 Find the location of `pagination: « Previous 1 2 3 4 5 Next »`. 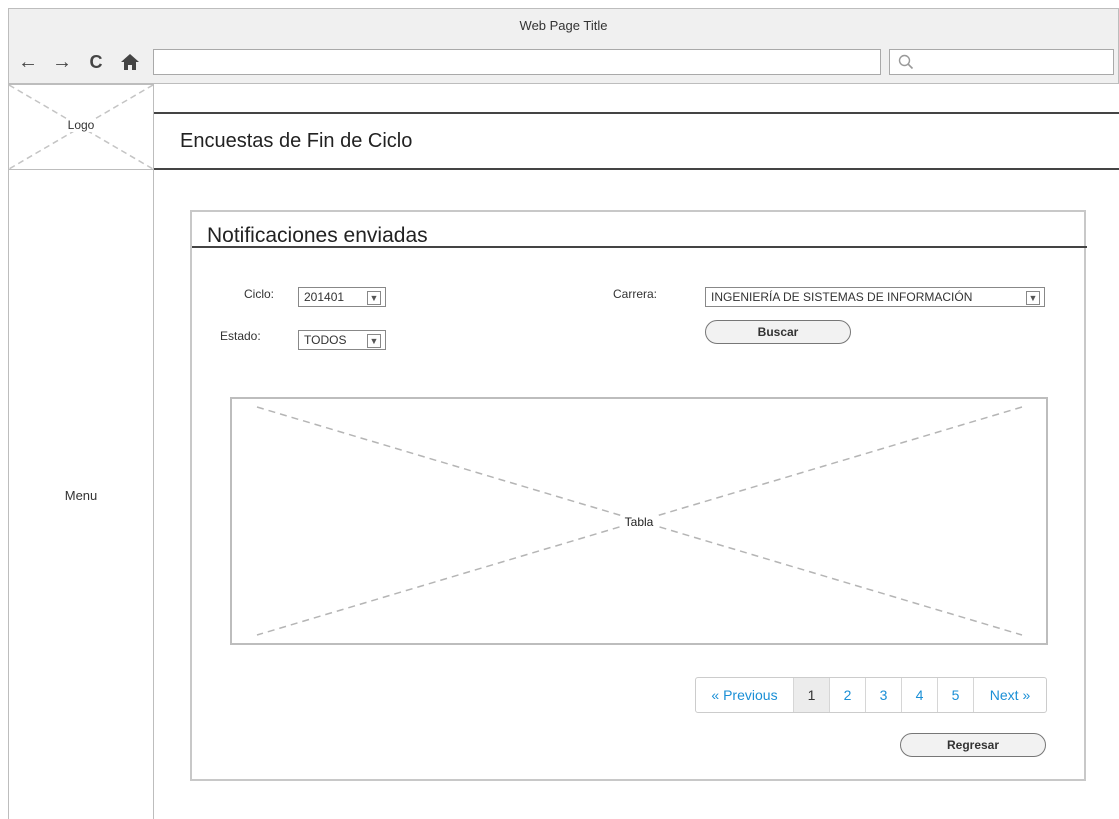

pagination: « Previous 1 2 3 4 5 Next » is located at coordinates (871, 695).